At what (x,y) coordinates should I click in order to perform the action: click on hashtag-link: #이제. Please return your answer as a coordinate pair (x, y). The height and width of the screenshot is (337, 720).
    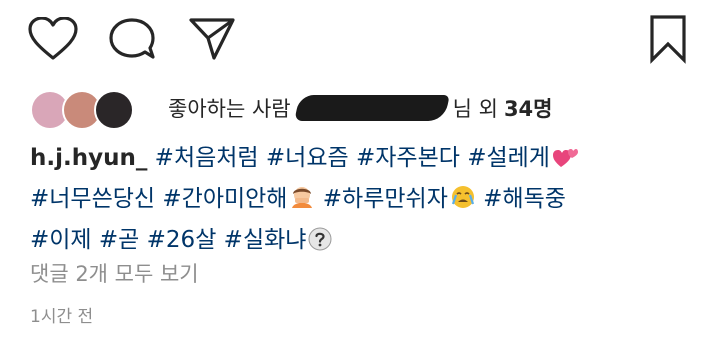
    Looking at the image, I should click on (61, 240).